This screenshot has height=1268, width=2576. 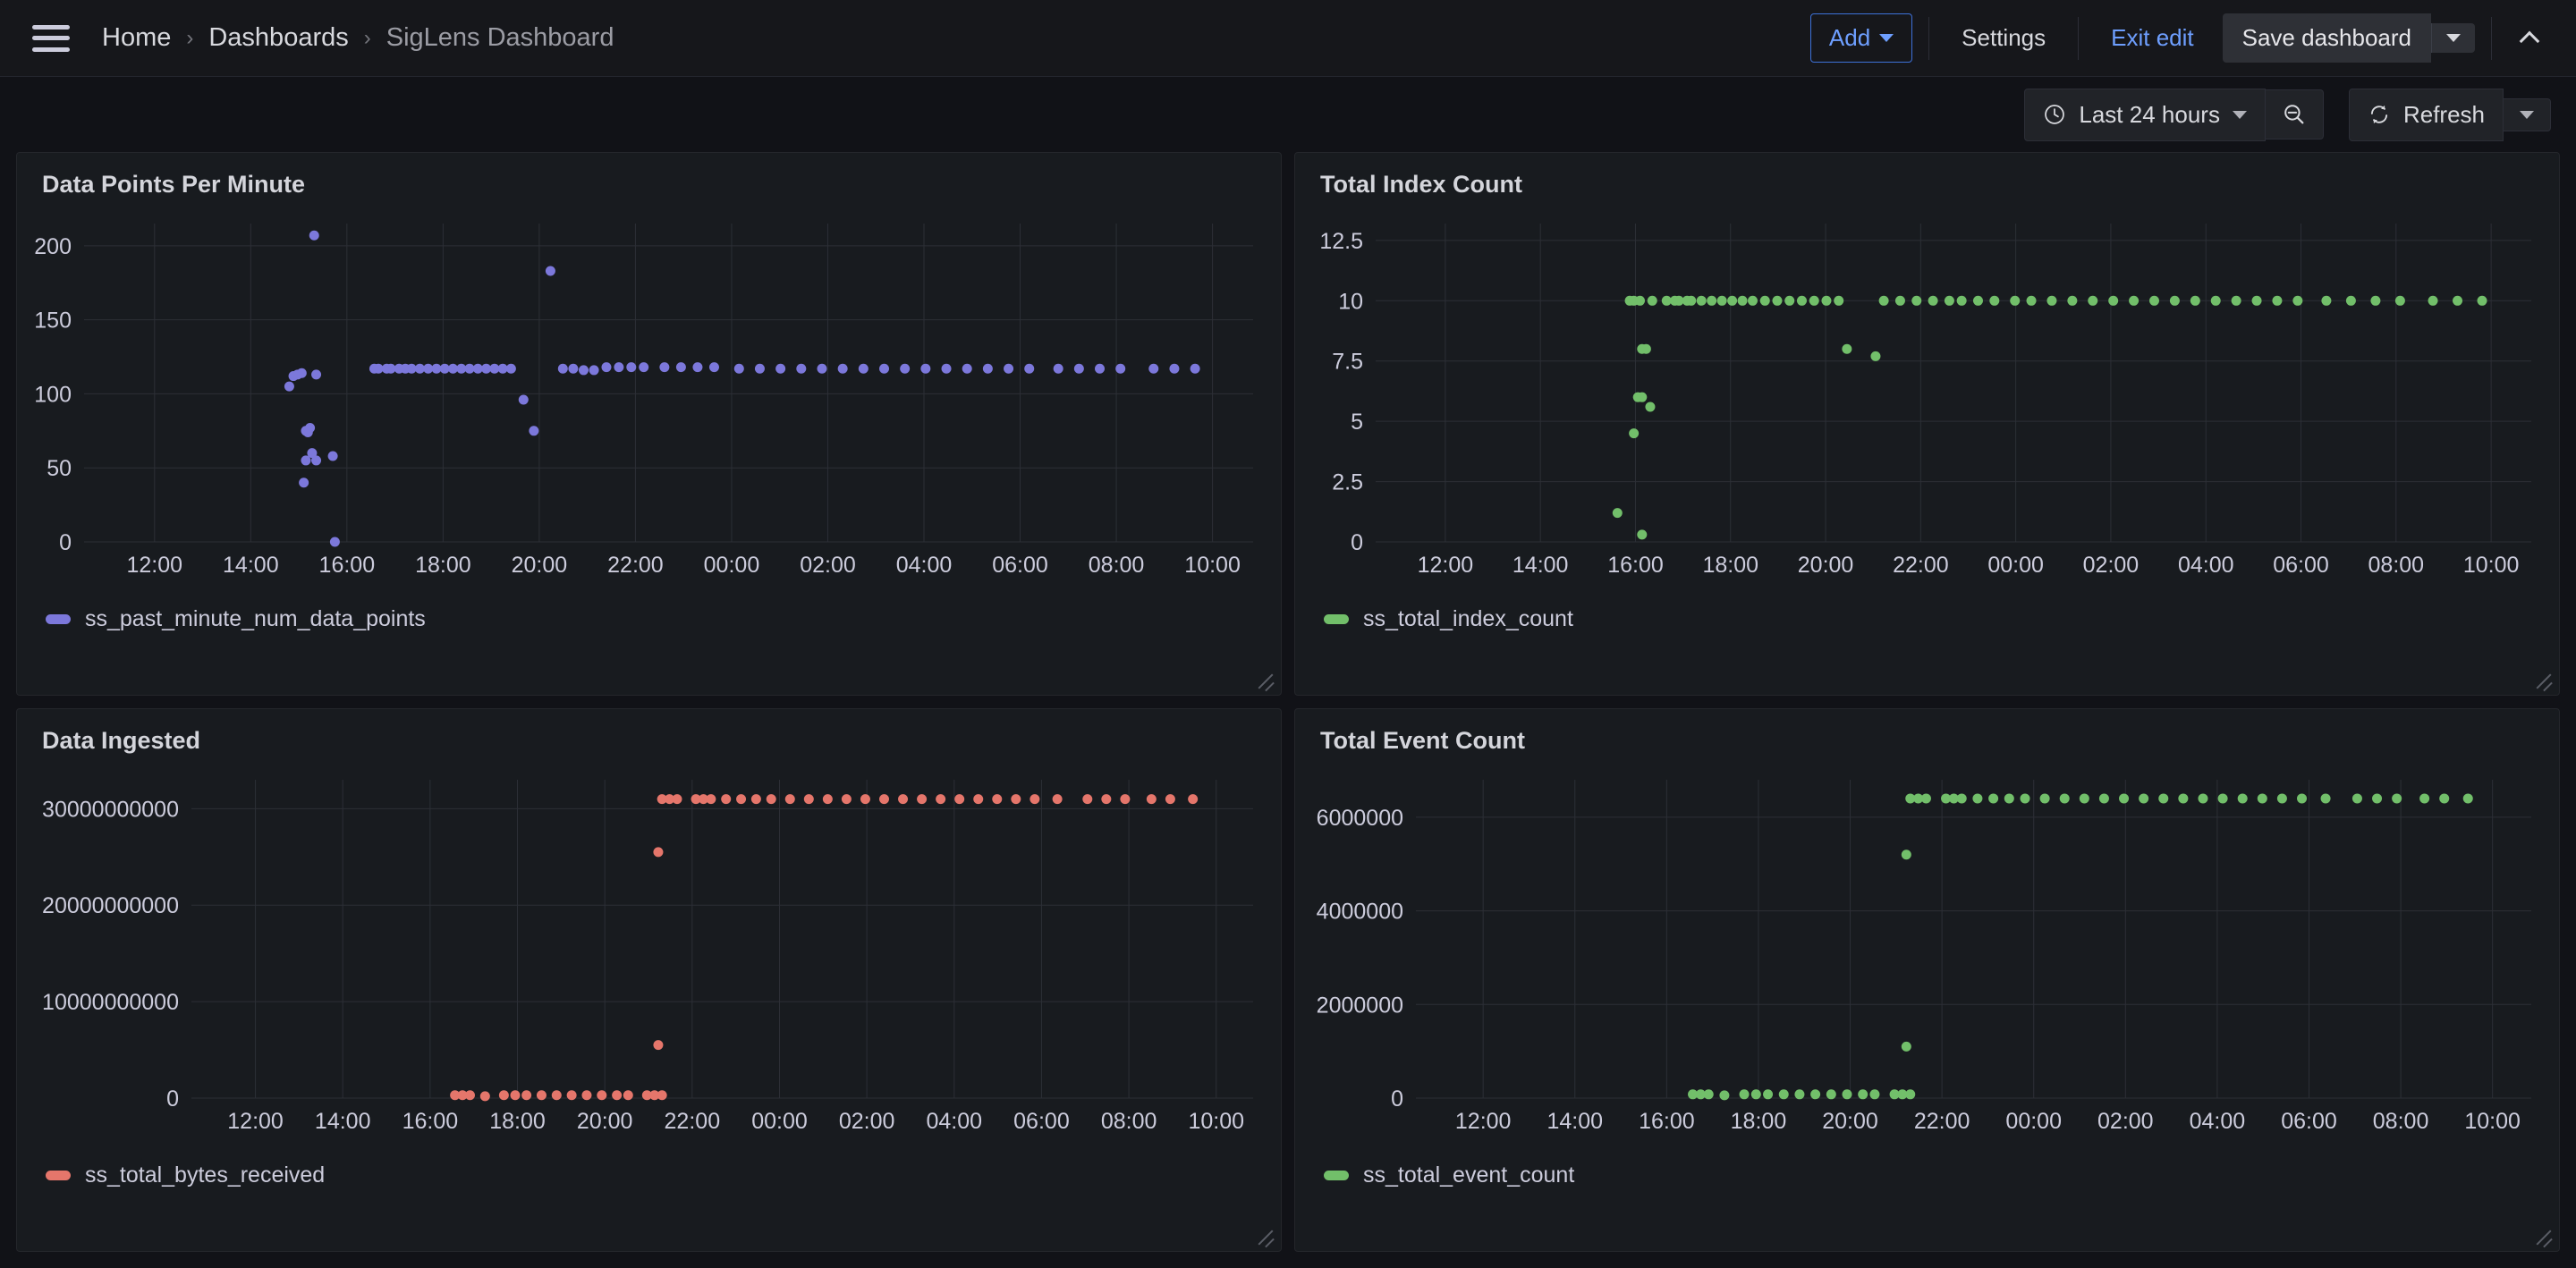 I want to click on save-dashboard-dropdown-button, so click(x=2453, y=38).